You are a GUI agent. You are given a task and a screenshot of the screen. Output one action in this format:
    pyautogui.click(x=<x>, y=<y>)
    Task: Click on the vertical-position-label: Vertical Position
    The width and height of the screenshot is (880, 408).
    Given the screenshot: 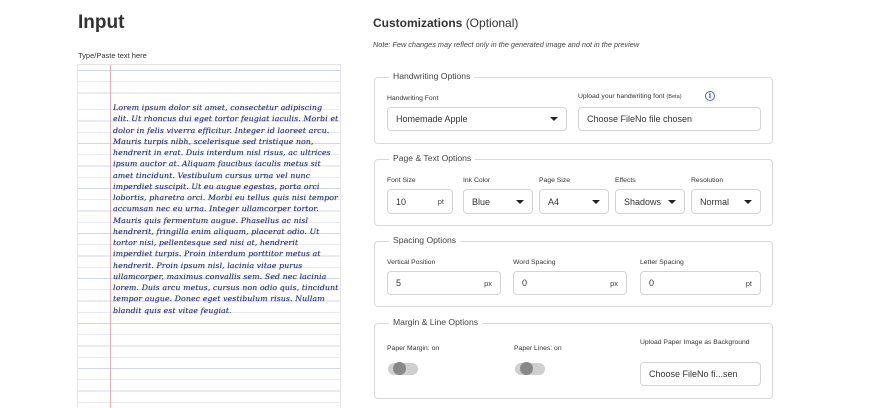 What is the action you would take?
    pyautogui.click(x=411, y=262)
    